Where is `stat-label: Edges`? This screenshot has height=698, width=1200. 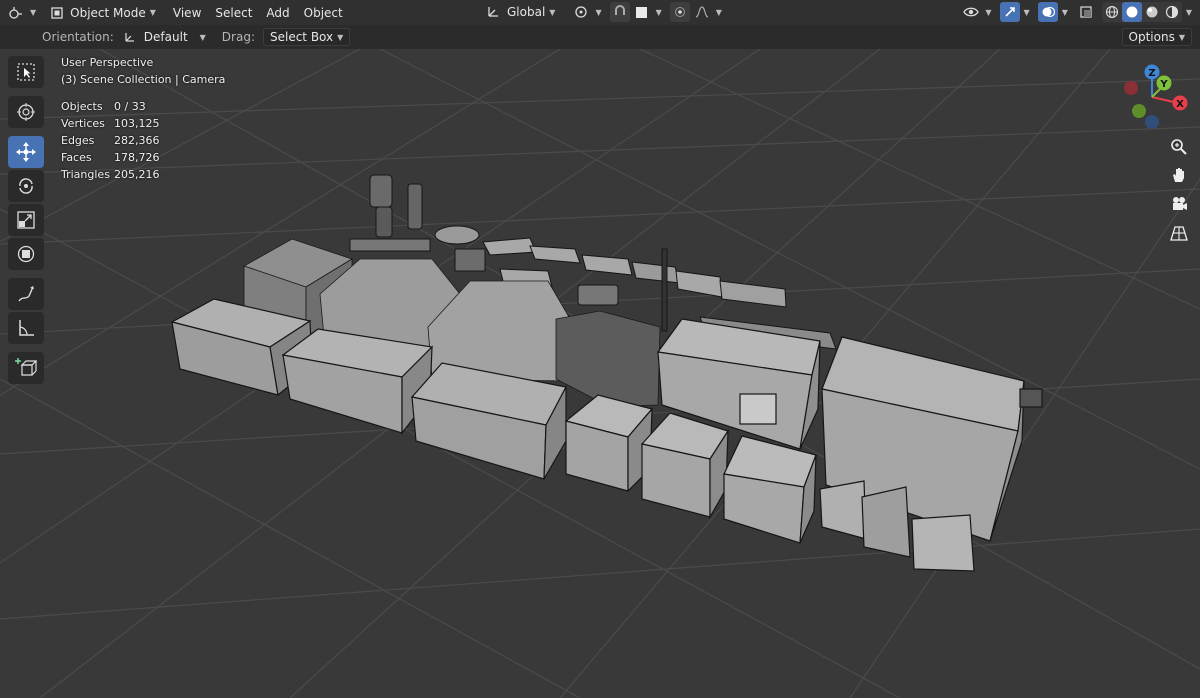 stat-label: Edges is located at coordinates (78, 140).